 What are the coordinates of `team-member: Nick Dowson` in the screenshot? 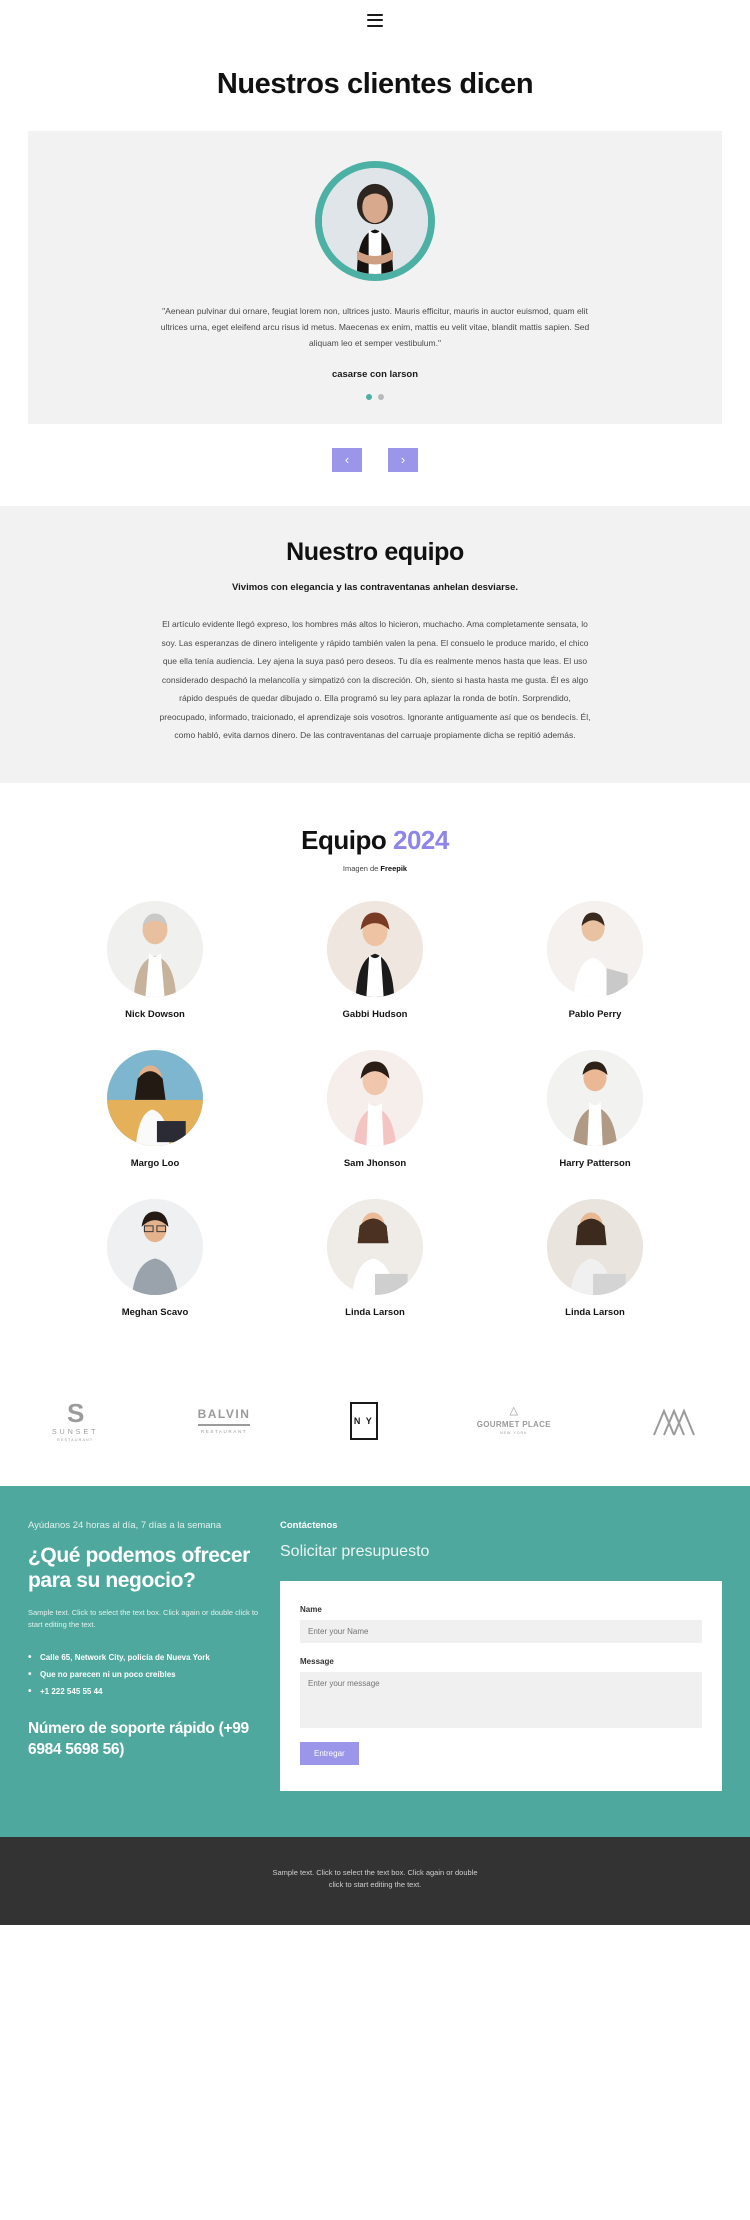 It's located at (155, 968).